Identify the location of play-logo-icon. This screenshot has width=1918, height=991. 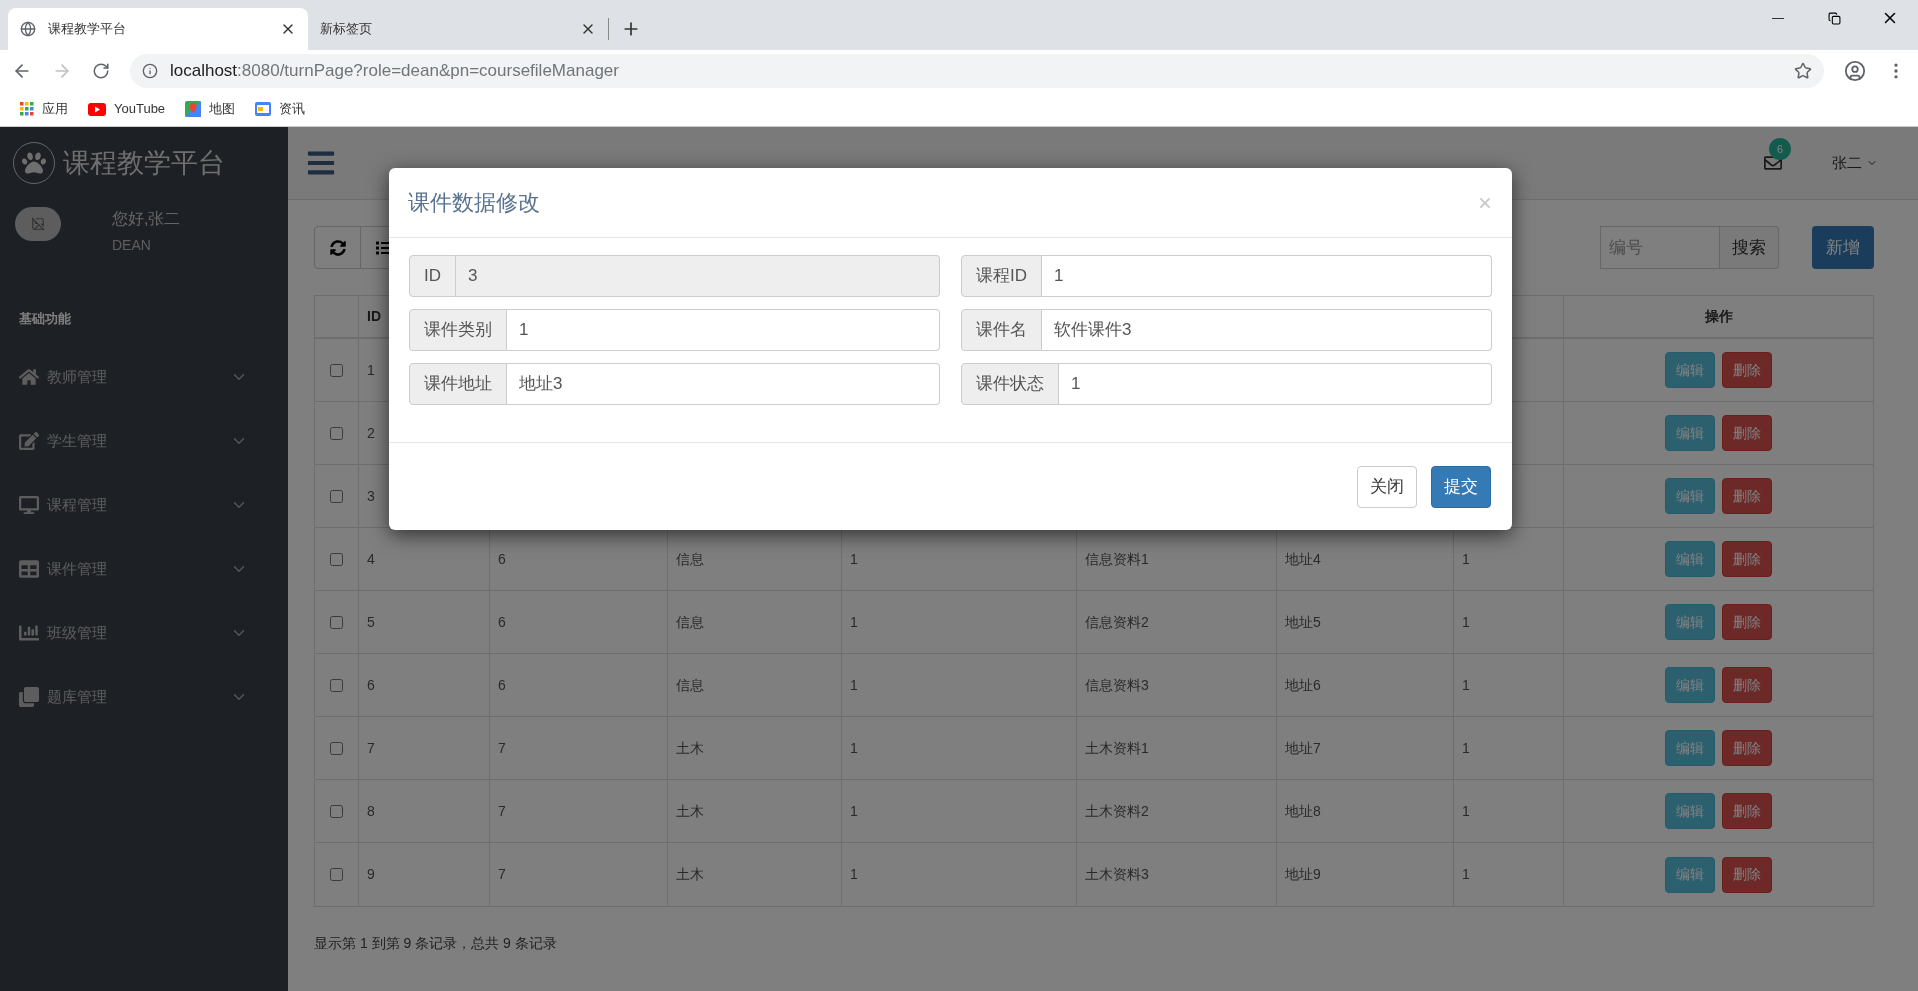
(97, 109).